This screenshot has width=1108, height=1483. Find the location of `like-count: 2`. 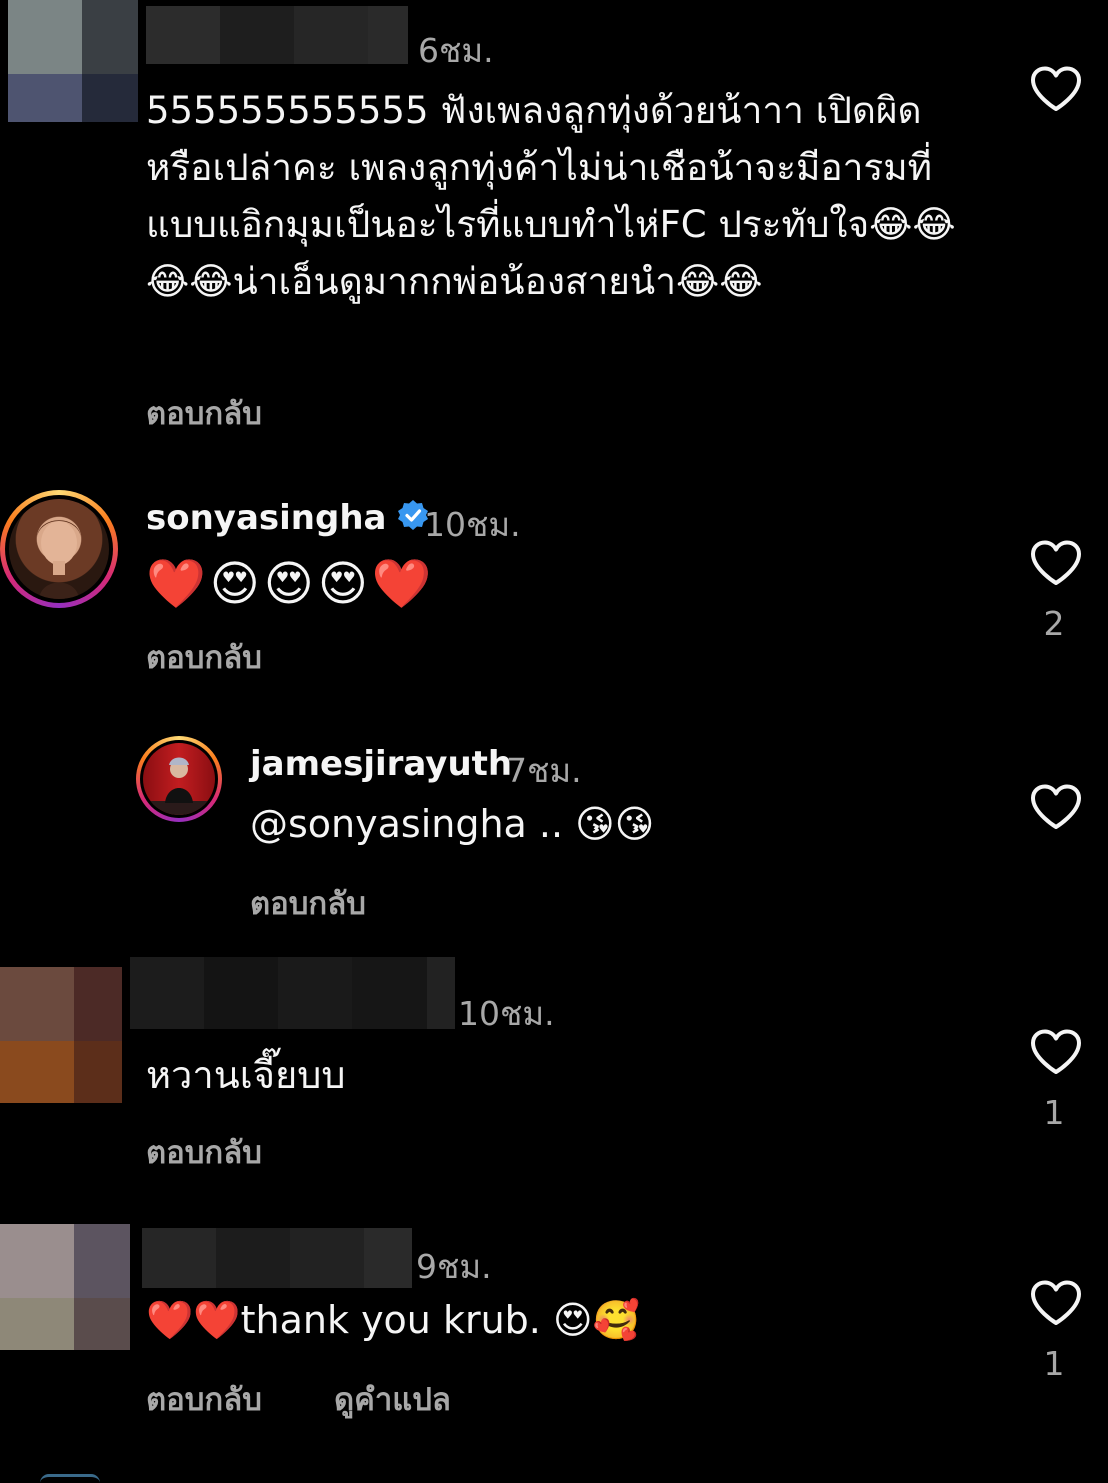

like-count: 2 is located at coordinates (1054, 623).